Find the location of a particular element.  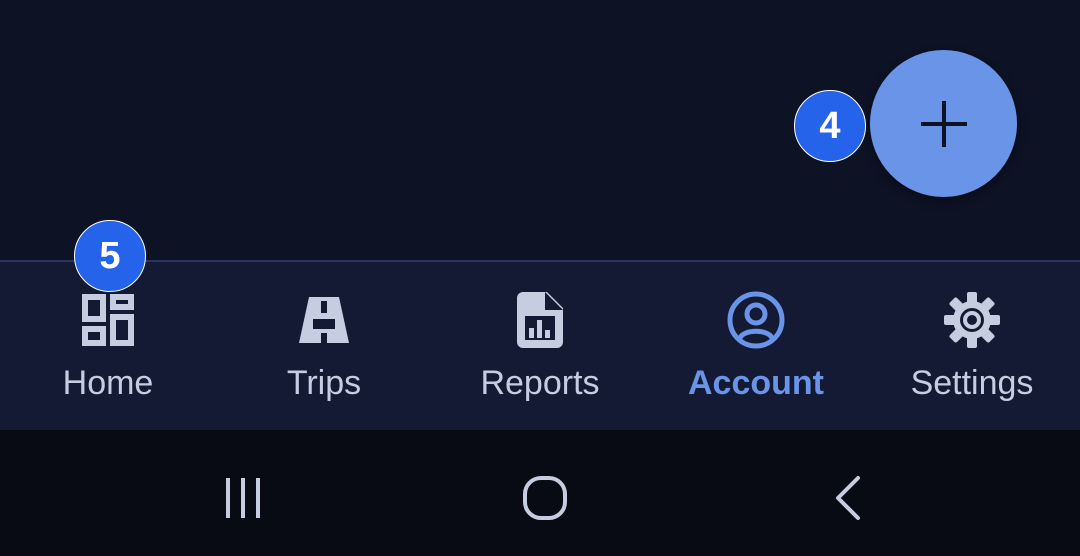

road-icon is located at coordinates (324, 320).